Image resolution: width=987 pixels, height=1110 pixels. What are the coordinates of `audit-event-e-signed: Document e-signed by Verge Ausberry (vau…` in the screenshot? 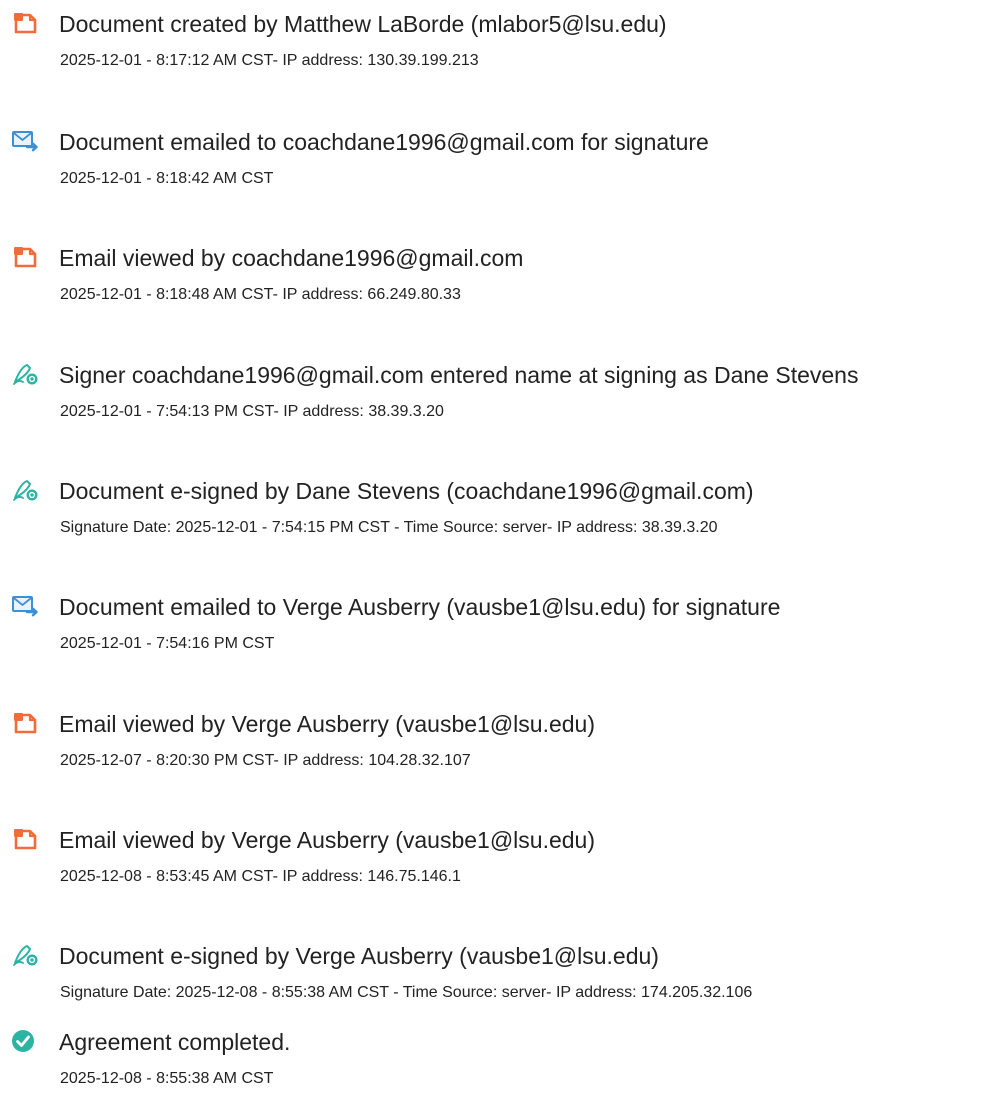 It's located at (493, 977).